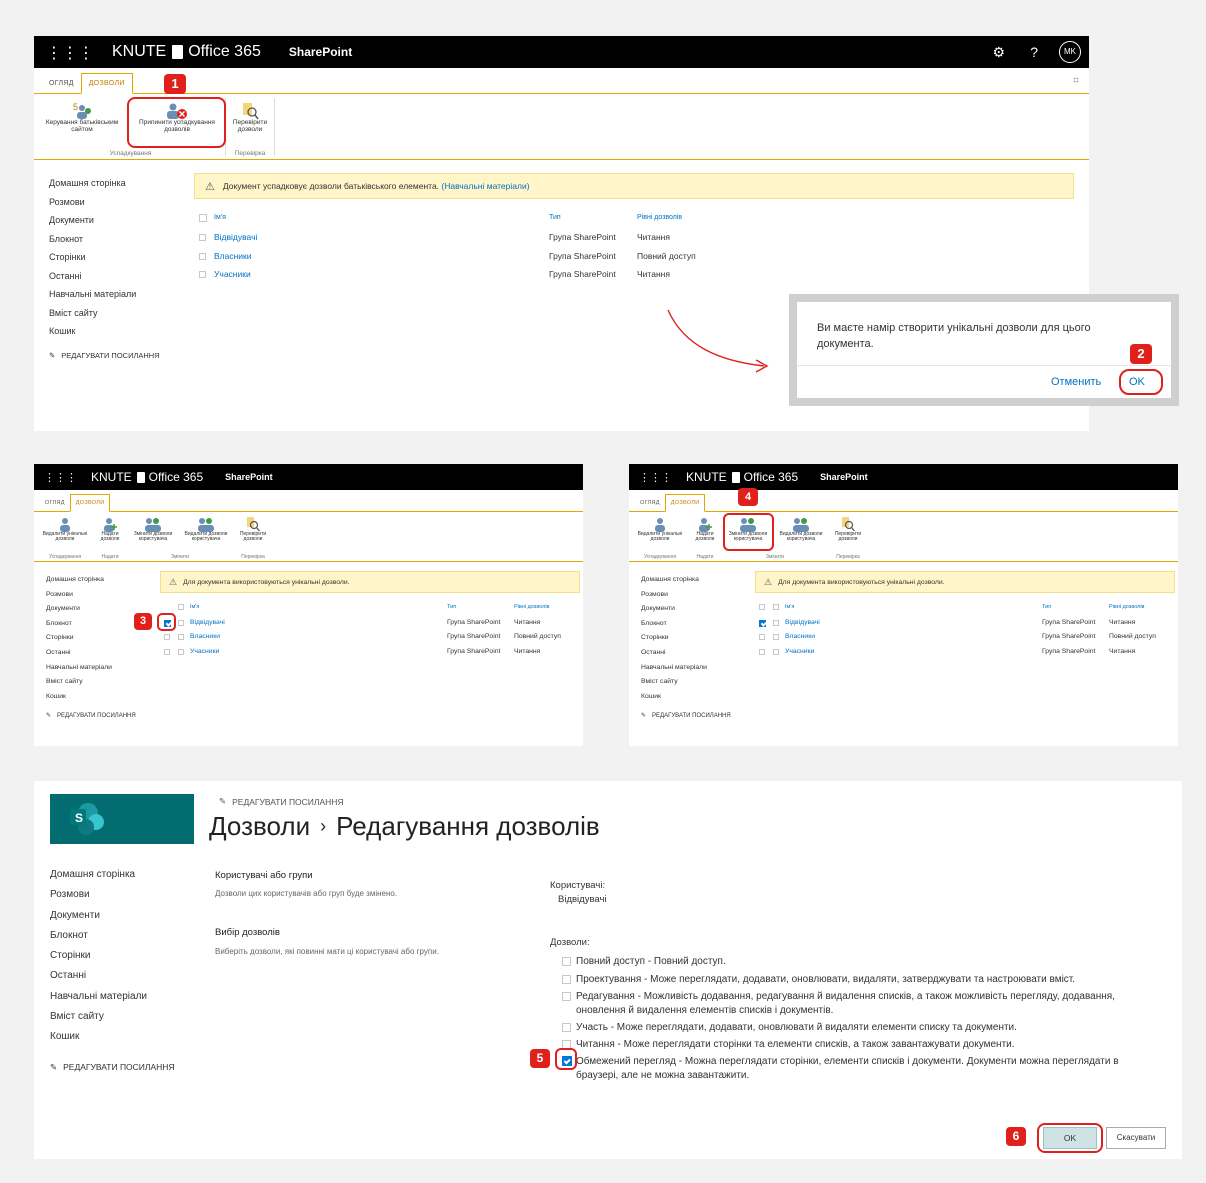 The image size is (1206, 1183). What do you see at coordinates (1034, 52) in the screenshot?
I see `help-icon: ?` at bounding box center [1034, 52].